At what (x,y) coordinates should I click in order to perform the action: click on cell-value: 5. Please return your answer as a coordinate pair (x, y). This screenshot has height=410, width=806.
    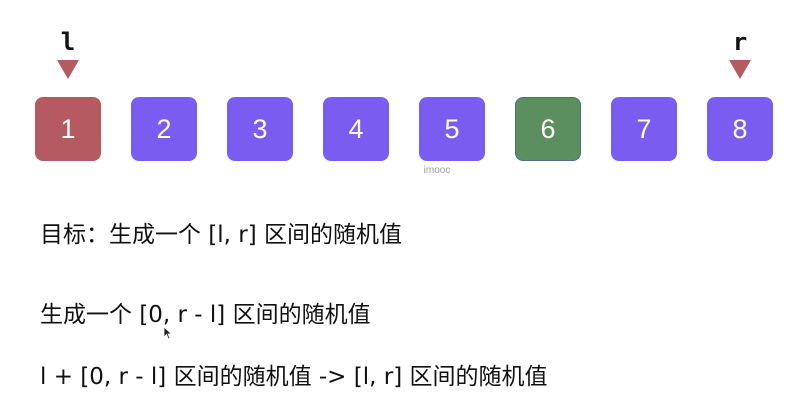
    Looking at the image, I should click on (452, 128).